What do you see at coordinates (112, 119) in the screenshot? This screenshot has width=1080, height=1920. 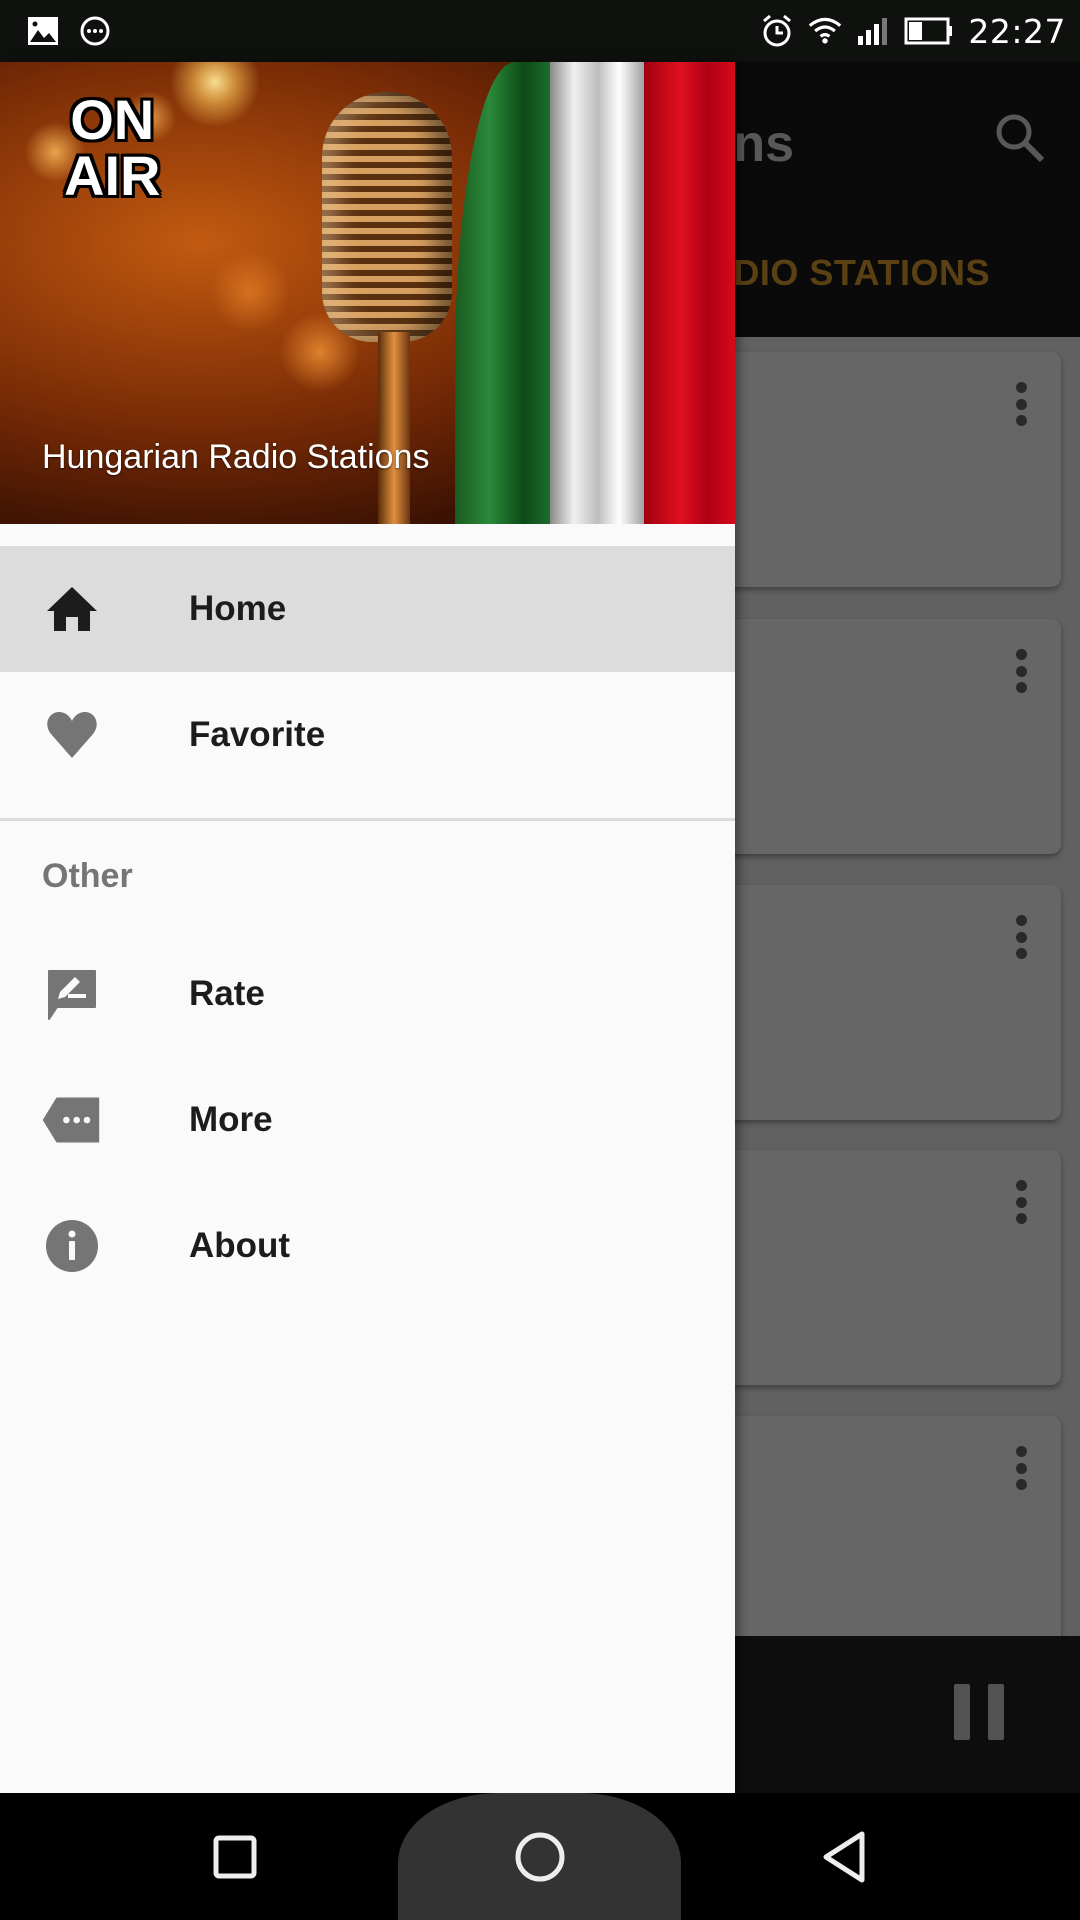 I see `on-air-line1: ON` at bounding box center [112, 119].